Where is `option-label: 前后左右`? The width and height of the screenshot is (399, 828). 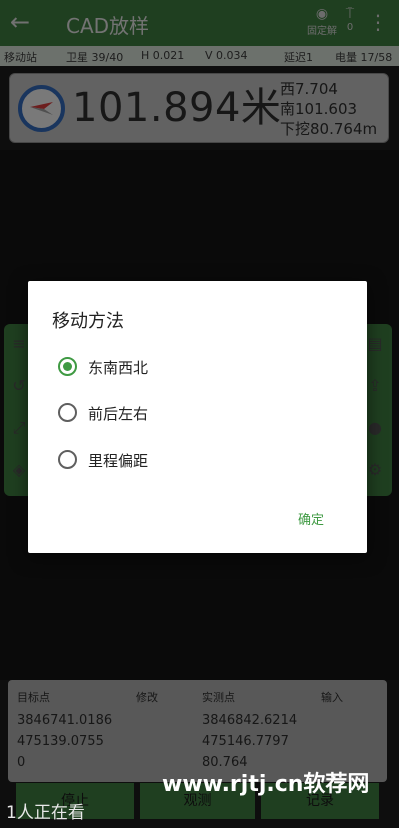 option-label: 前后左右 is located at coordinates (118, 414).